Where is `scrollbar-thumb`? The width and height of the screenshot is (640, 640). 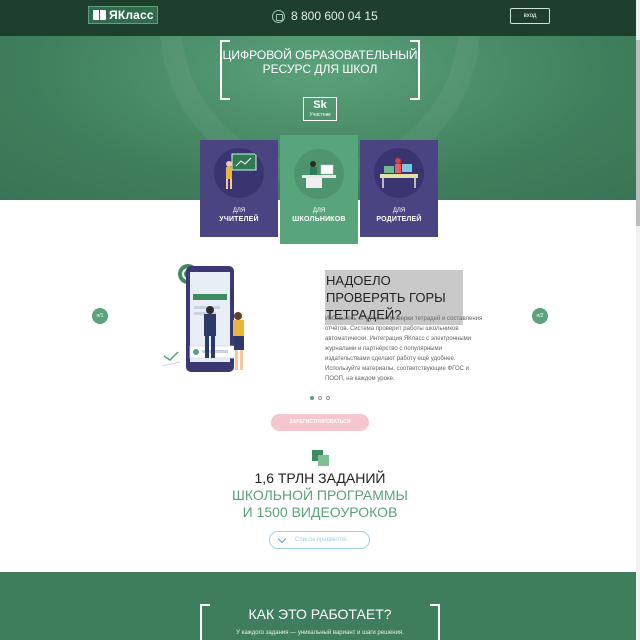 scrollbar-thumb is located at coordinates (638, 133).